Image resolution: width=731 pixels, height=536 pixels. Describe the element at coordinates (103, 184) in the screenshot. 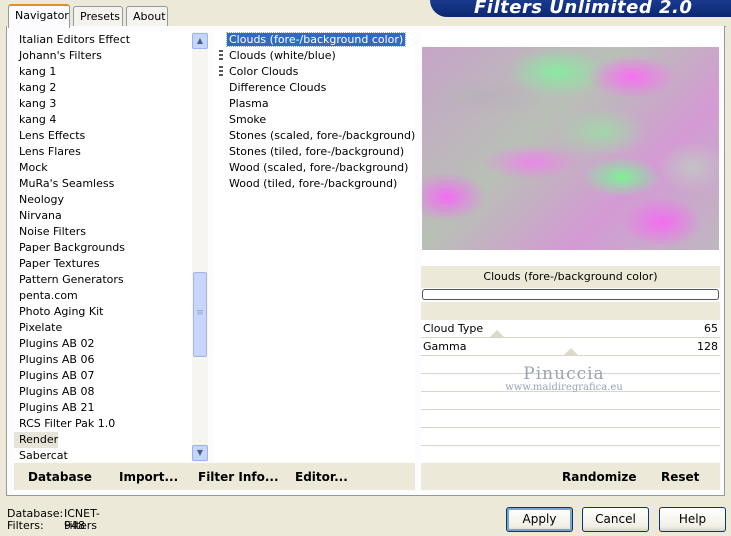

I see `list-item: MuRa's Seamless` at that location.